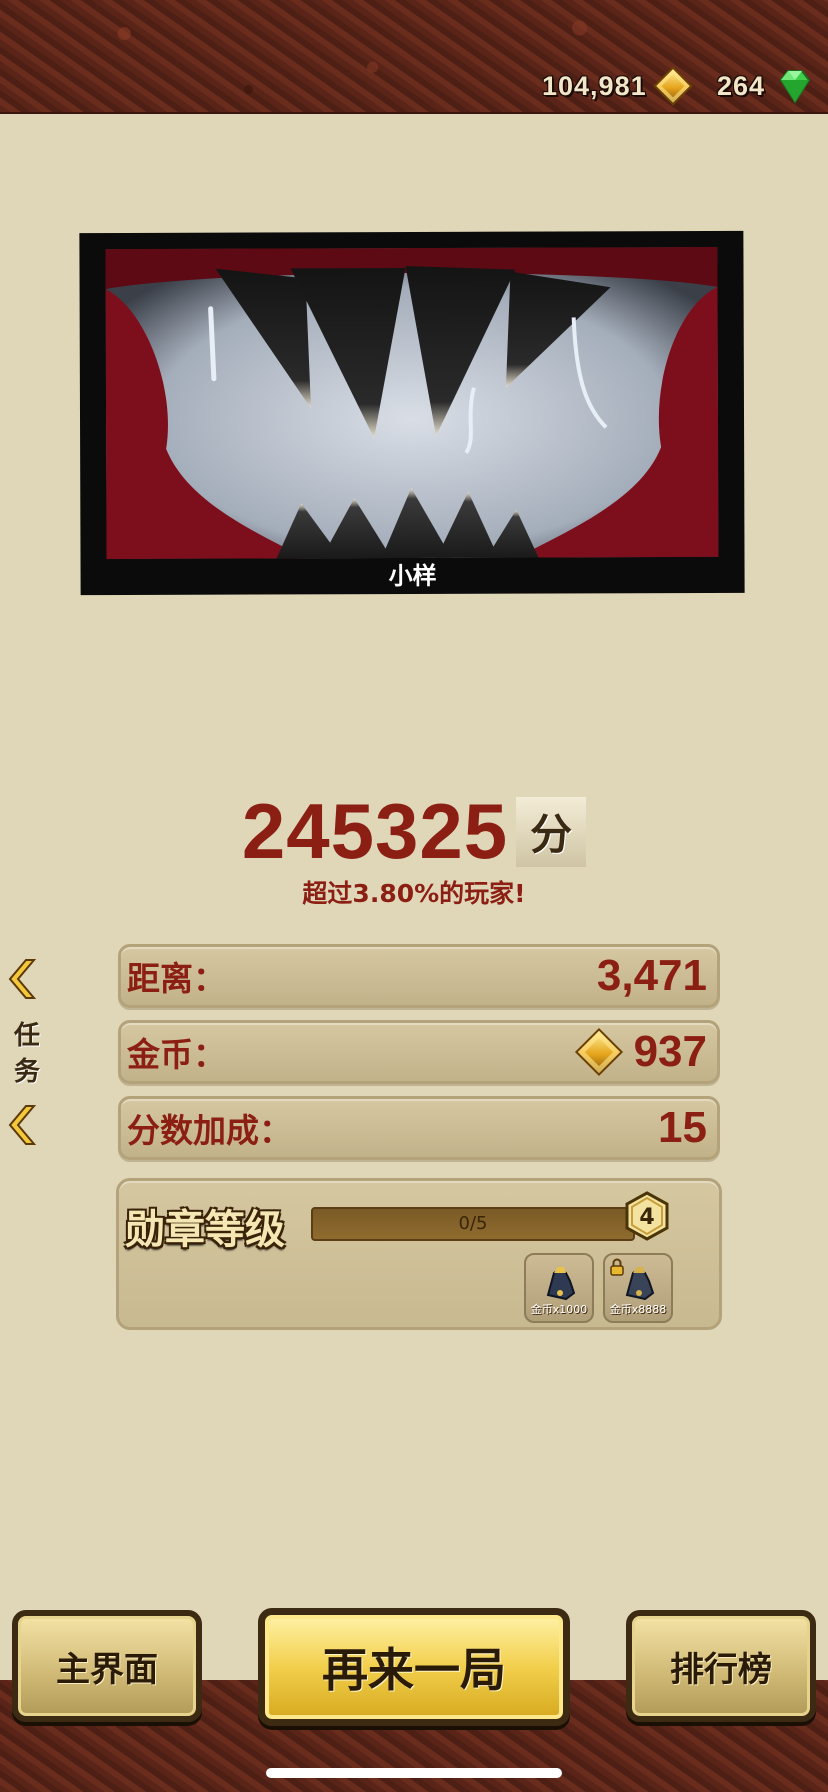 Image resolution: width=828 pixels, height=1792 pixels. Describe the element at coordinates (412, 403) in the screenshot. I see `monster-jaws-illustration` at that location.